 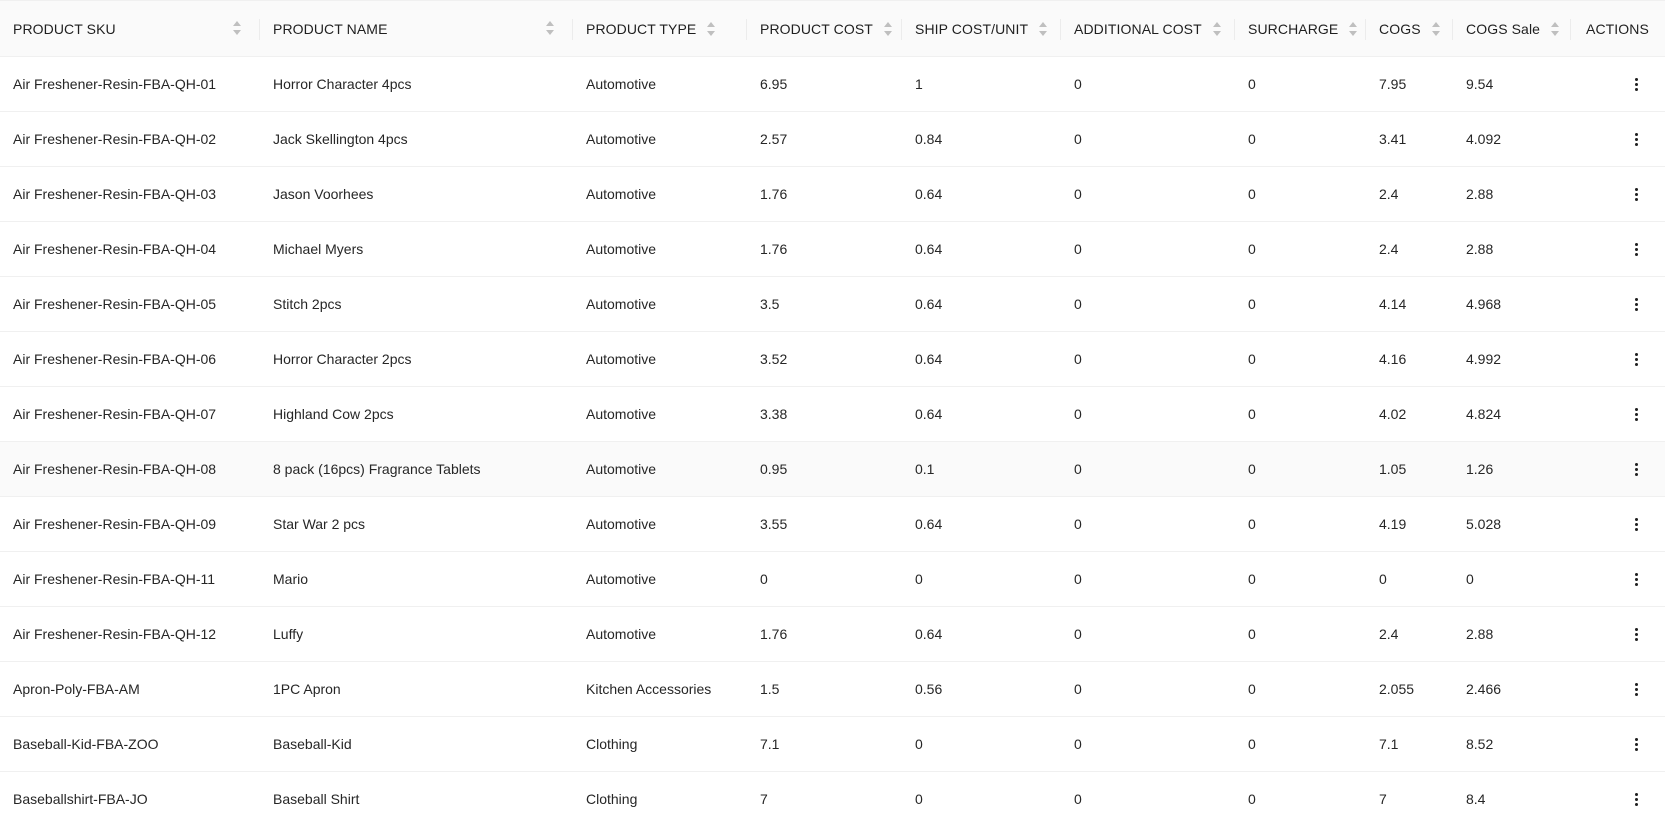 I want to click on cell-sku: Air Freshener-Resin-FBA-QH-03, so click(x=130, y=194).